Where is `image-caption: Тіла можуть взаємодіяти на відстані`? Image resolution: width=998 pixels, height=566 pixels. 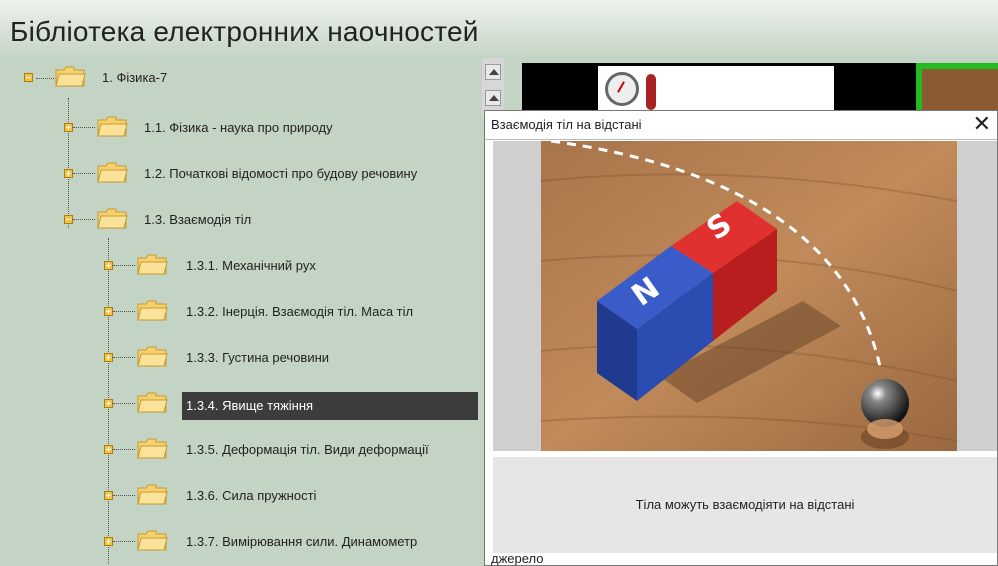 image-caption: Тіла можуть взаємодіяти на відстані is located at coordinates (745, 504).